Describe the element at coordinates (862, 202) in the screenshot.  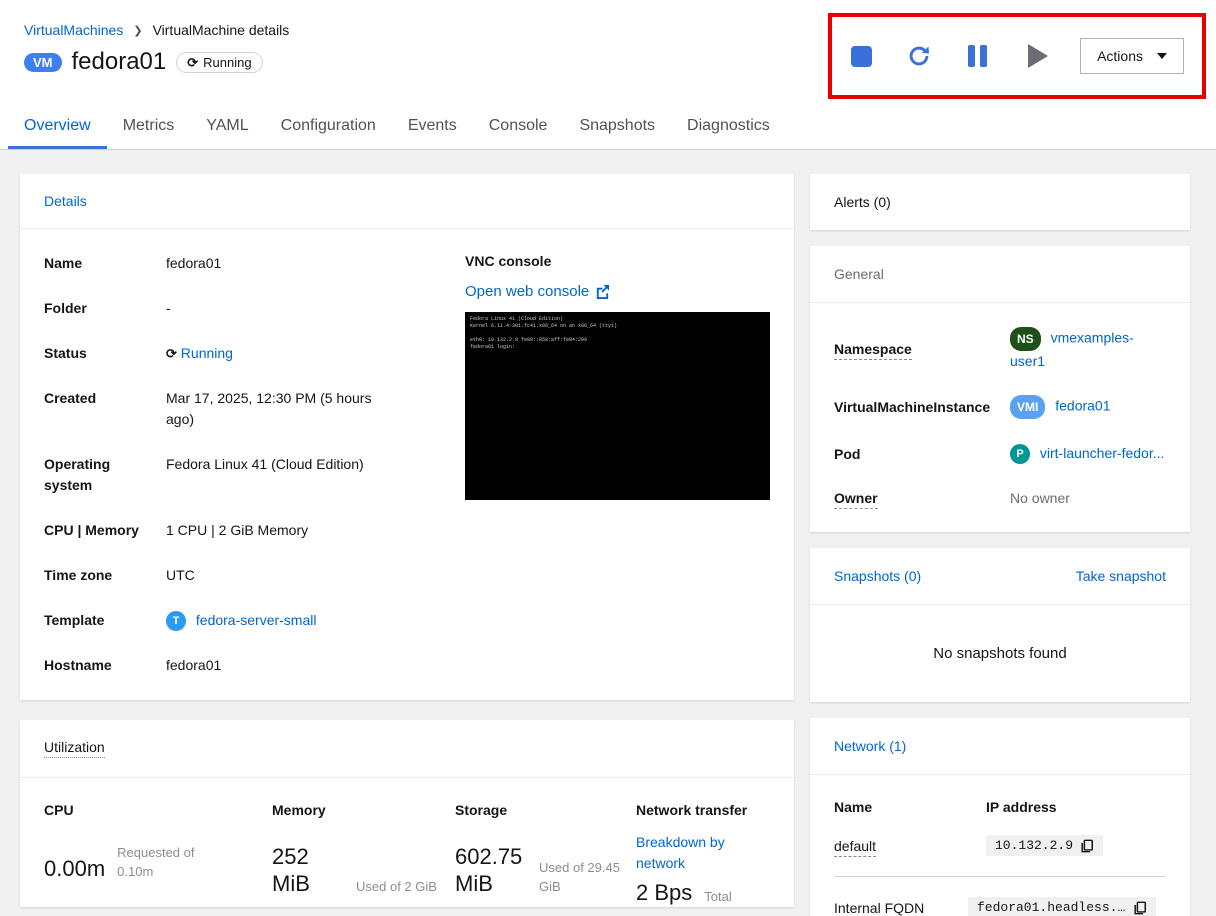
I see `alerts-title: Alerts (0)` at that location.